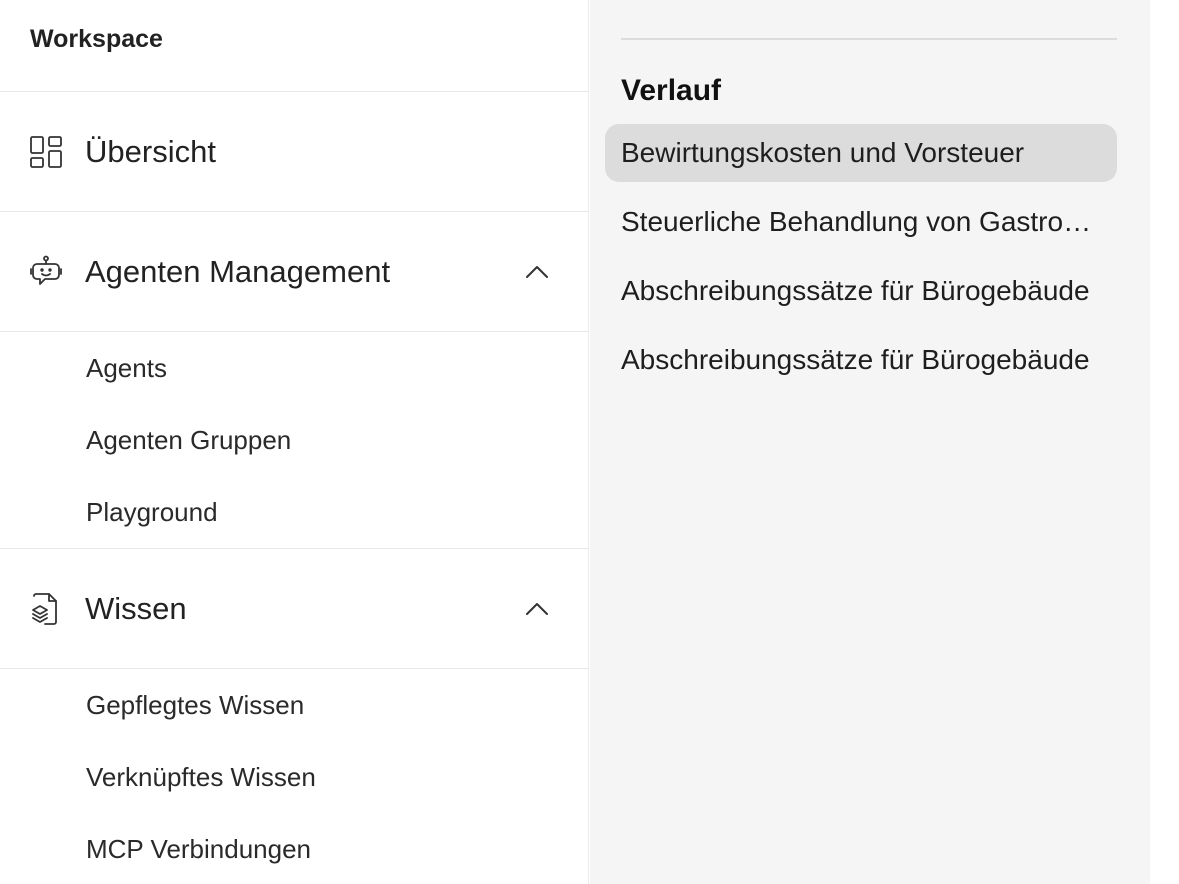  I want to click on history-item-label: Bewirtungskosten und Vorsteuer, so click(823, 152).